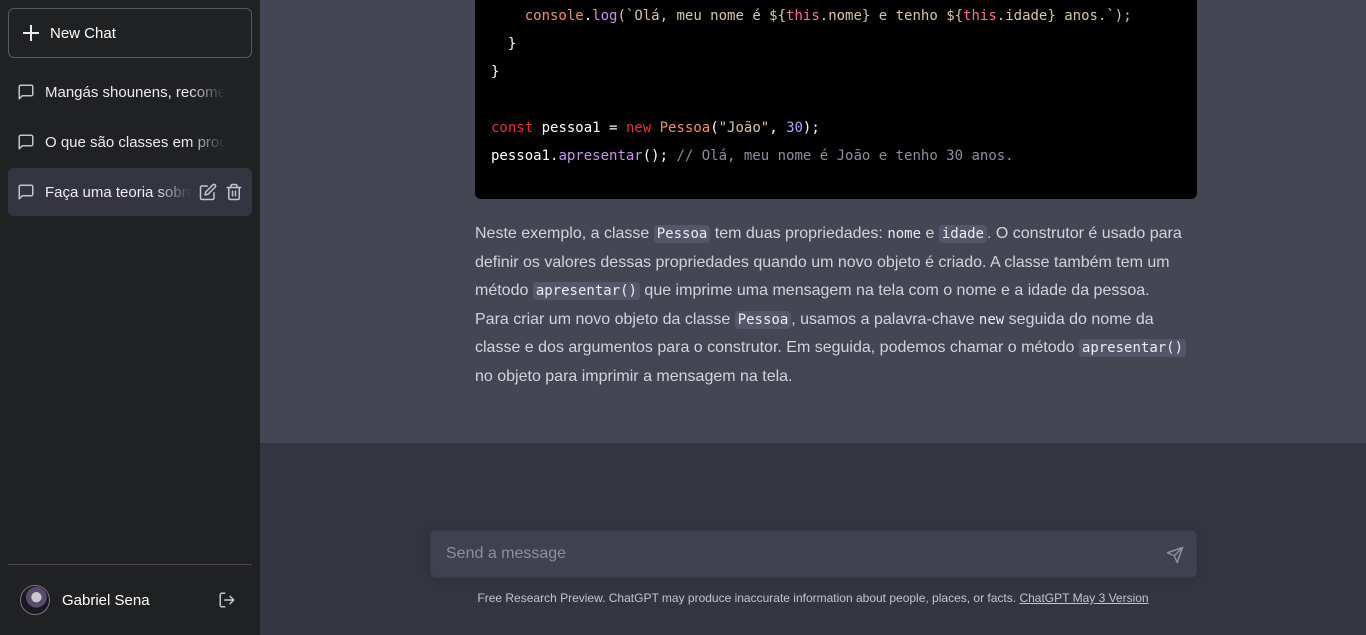 The height and width of the screenshot is (635, 1366). What do you see at coordinates (106, 600) in the screenshot?
I see `user-name: Gabriel Sena` at bounding box center [106, 600].